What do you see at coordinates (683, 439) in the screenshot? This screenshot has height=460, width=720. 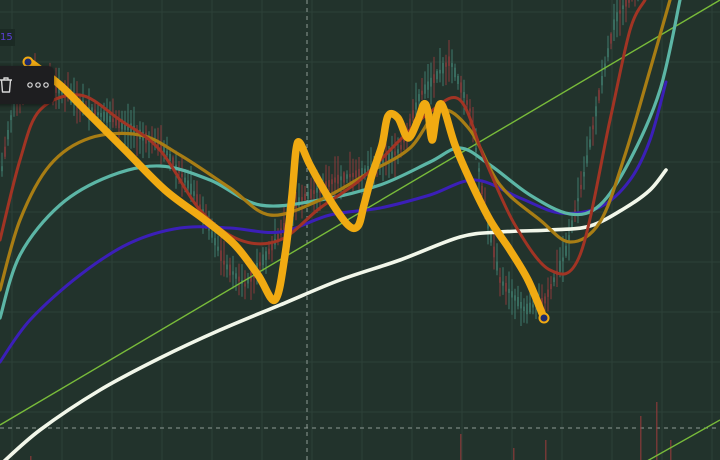 I see `trend-line-lower` at bounding box center [683, 439].